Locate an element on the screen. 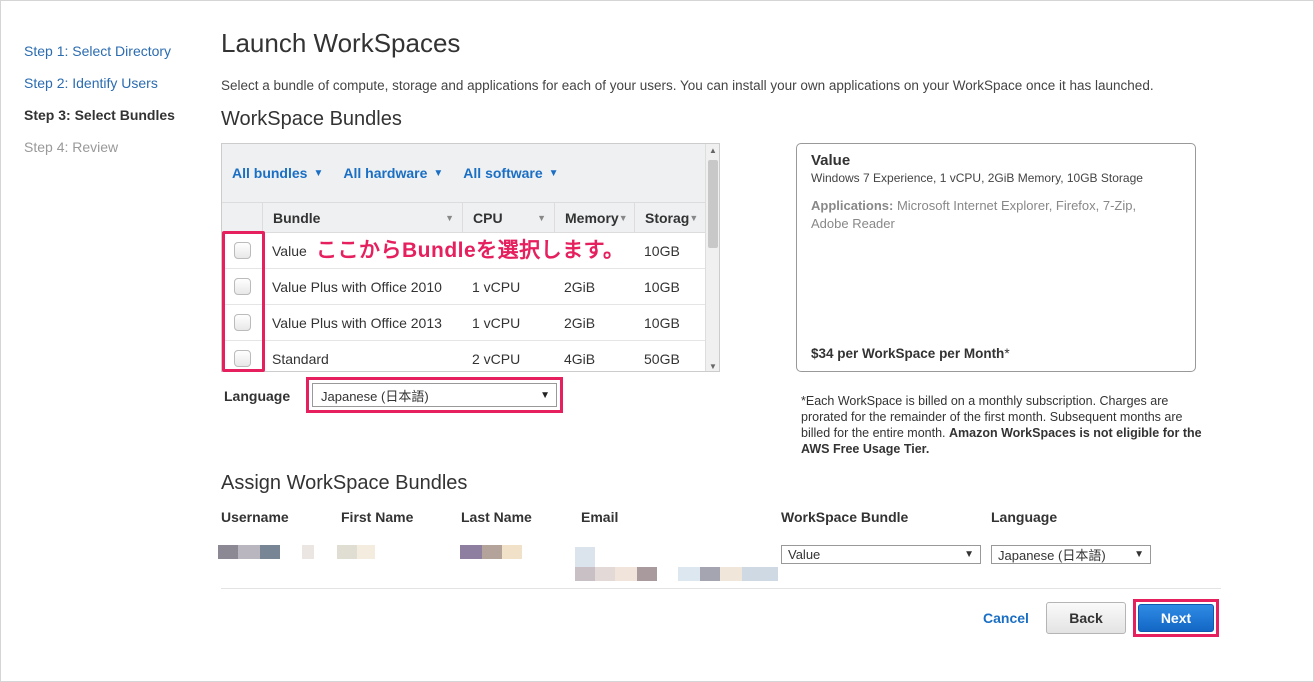 Image resolution: width=1314 pixels, height=682 pixels. column-bundle-label: Bundle is located at coordinates (297, 217).